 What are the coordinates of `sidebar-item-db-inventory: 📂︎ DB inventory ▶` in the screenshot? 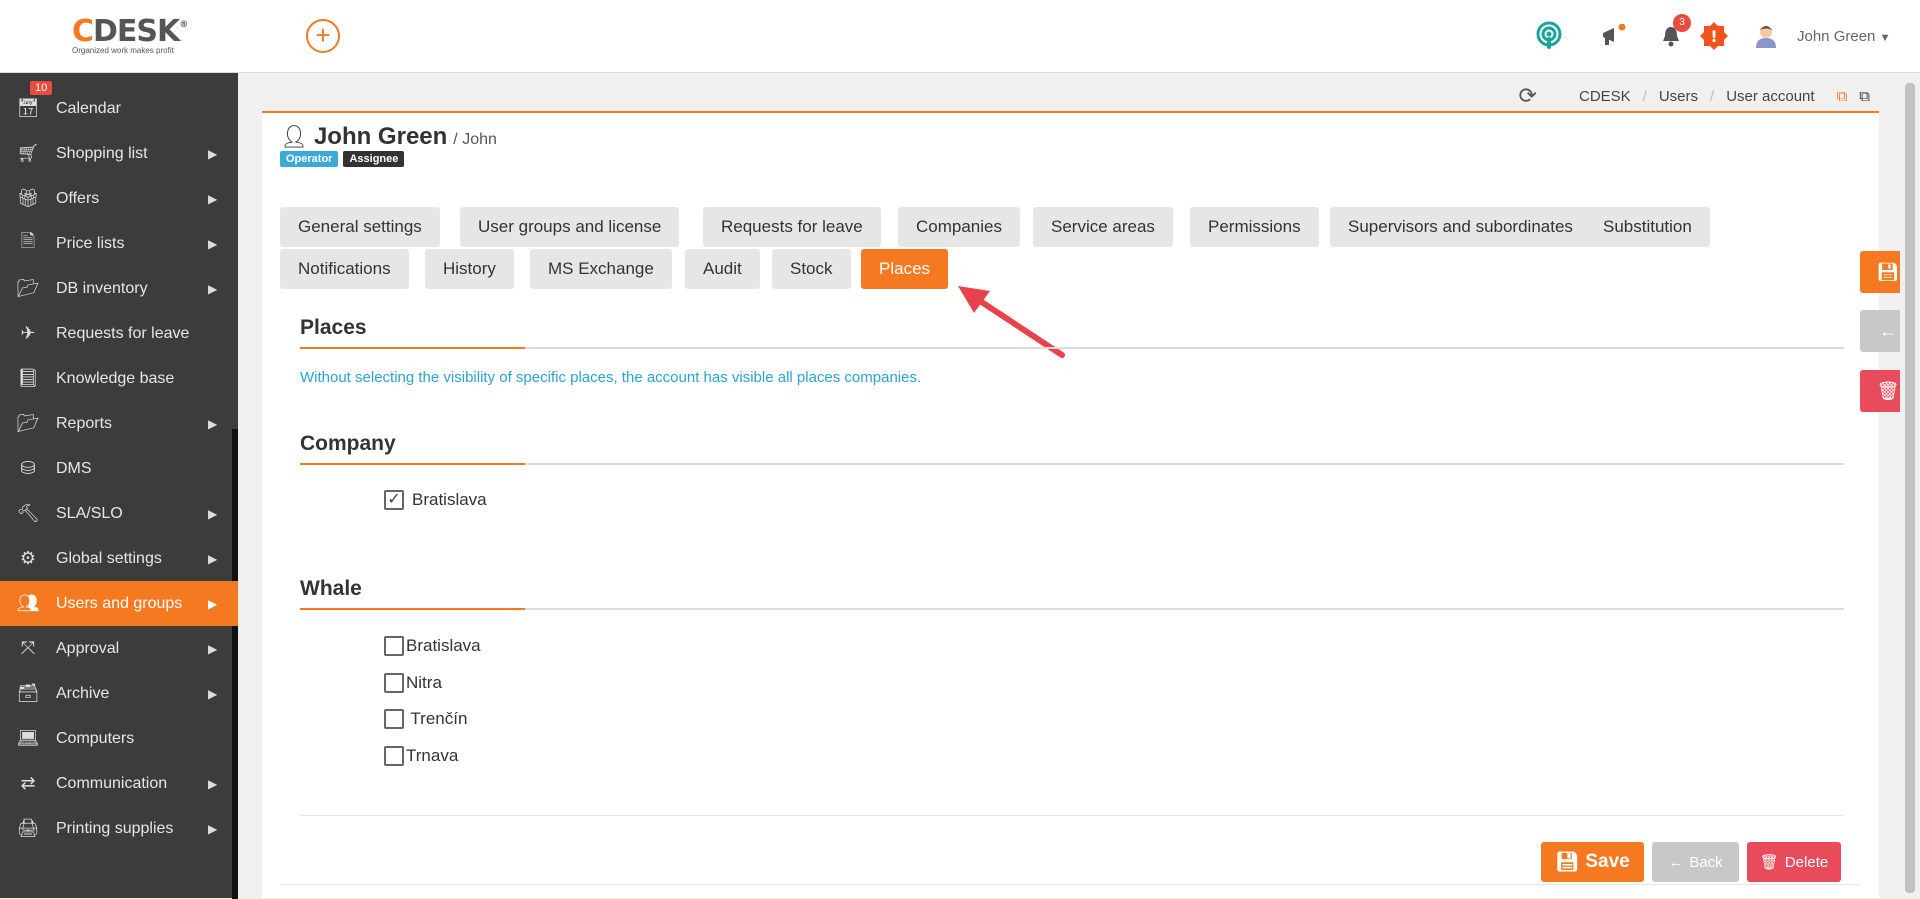 It's located at (119, 288).